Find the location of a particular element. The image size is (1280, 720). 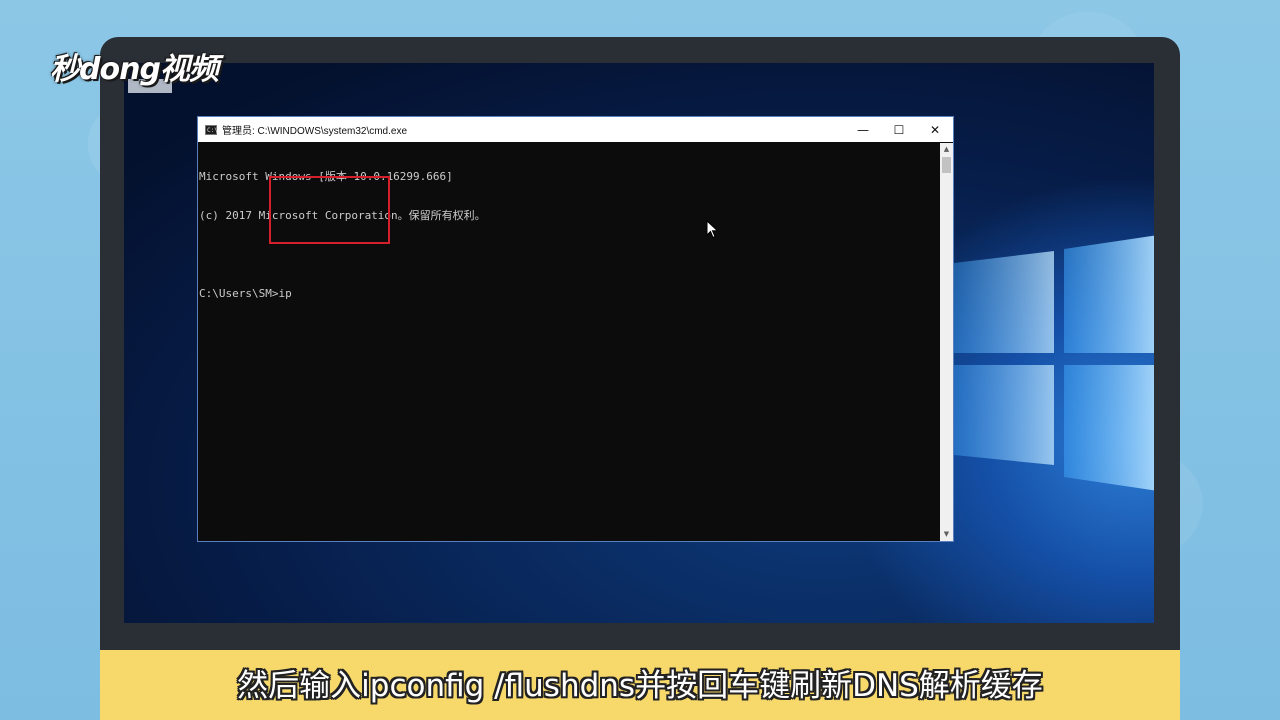

mouse-cursor-icon is located at coordinates (712, 229).